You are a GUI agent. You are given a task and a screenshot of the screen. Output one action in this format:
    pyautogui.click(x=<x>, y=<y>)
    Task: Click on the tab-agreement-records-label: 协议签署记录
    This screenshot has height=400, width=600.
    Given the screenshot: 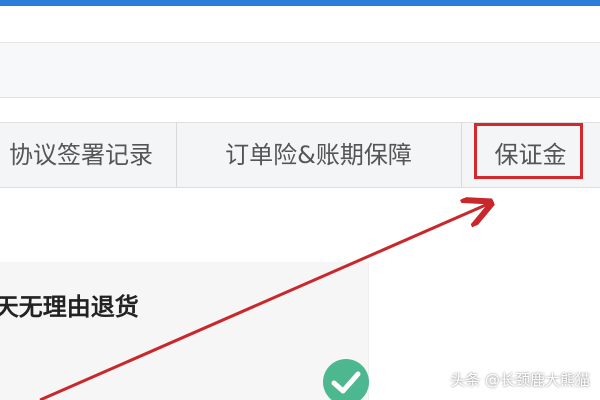 What is the action you would take?
    pyautogui.click(x=81, y=155)
    